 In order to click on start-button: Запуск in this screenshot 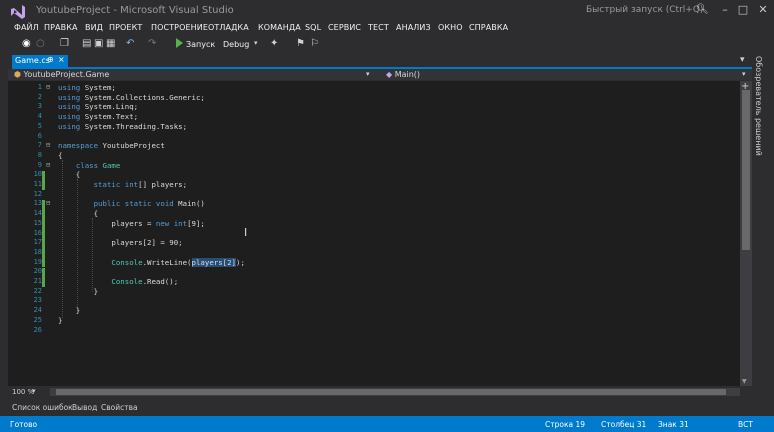, I will do `click(200, 44)`.